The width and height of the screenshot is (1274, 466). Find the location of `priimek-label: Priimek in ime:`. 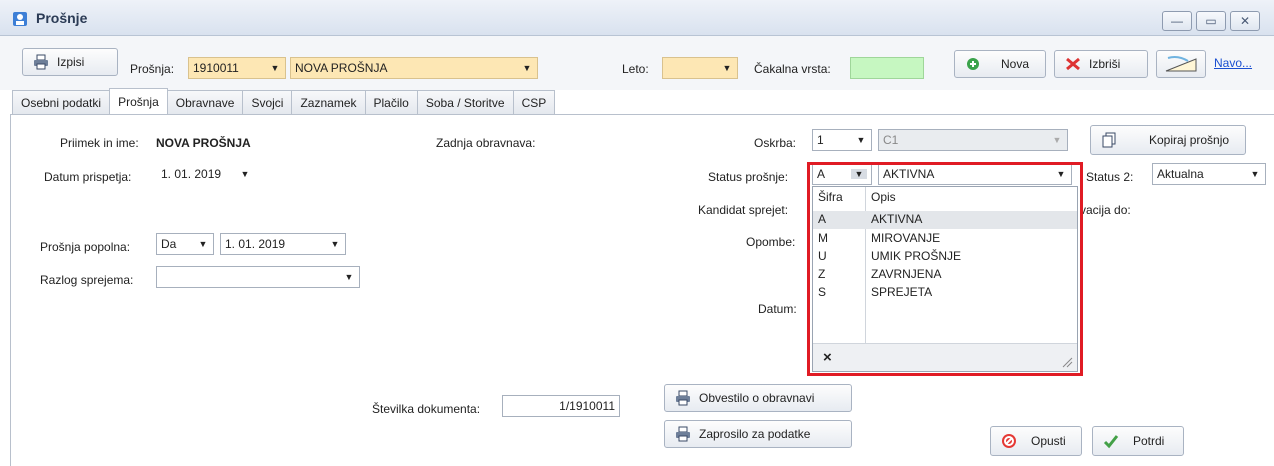

priimek-label: Priimek in ime: is located at coordinates (99, 143).